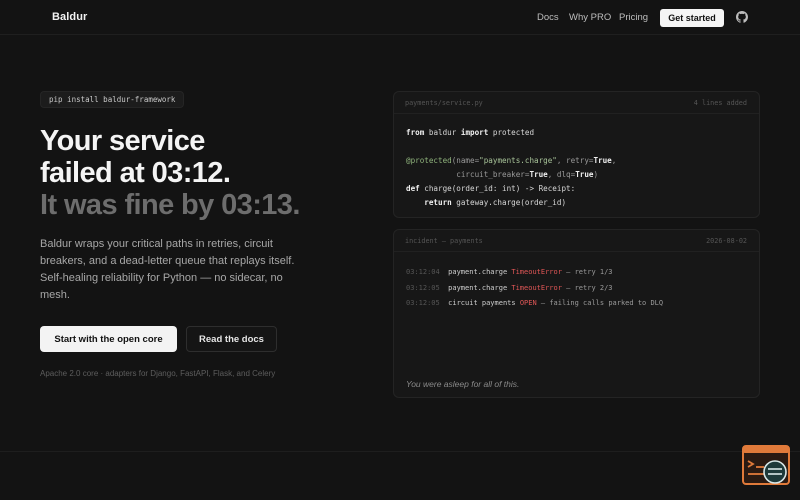 The image size is (800, 500). I want to click on log-error: OPEN, so click(528, 303).